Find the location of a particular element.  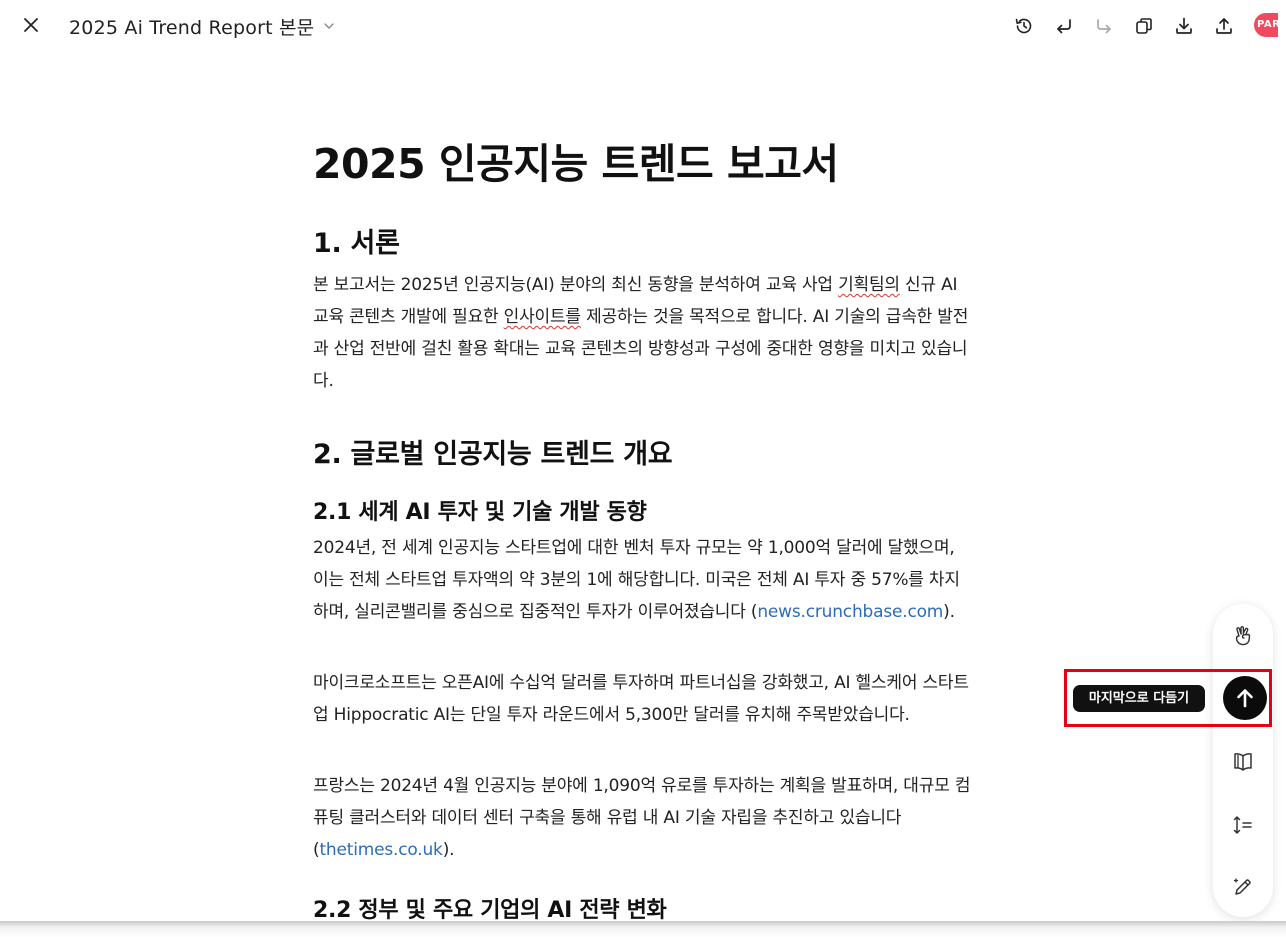

arrow-up-icon is located at coordinates (1245, 698).